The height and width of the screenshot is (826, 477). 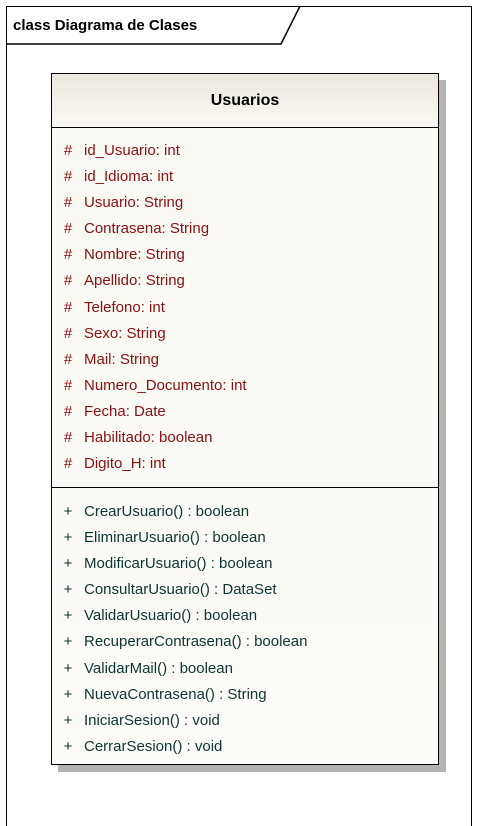 What do you see at coordinates (180, 590) in the screenshot?
I see `operation-row-text: ConsultarUsuario() : DataSet` at bounding box center [180, 590].